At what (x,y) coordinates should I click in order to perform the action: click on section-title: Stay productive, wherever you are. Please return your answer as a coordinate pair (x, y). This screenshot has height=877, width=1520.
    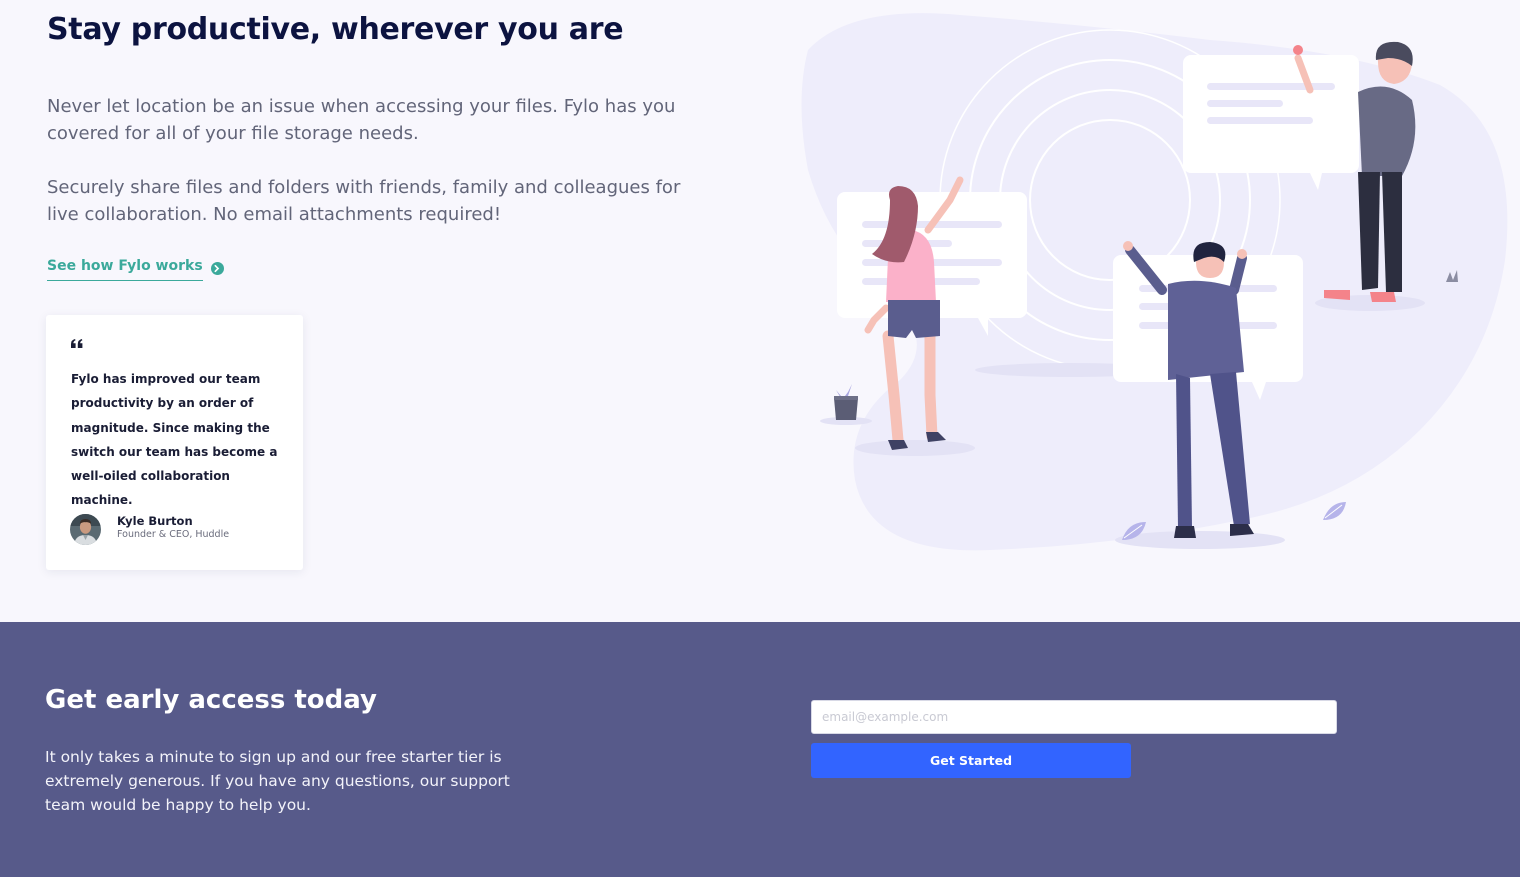
    Looking at the image, I should click on (335, 29).